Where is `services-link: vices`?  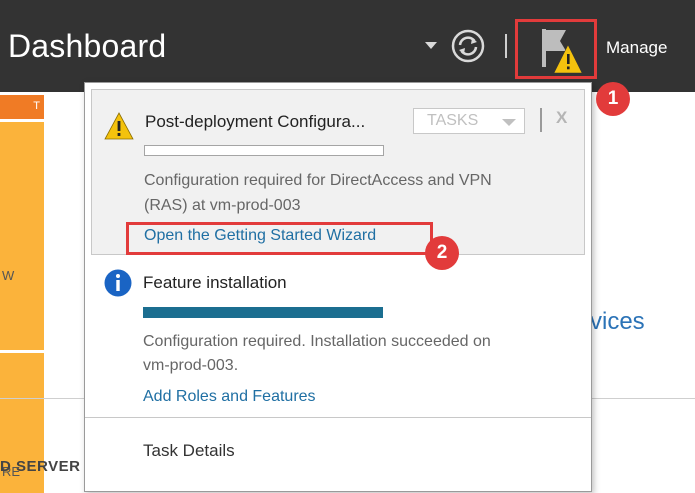 services-link: vices is located at coordinates (617, 322).